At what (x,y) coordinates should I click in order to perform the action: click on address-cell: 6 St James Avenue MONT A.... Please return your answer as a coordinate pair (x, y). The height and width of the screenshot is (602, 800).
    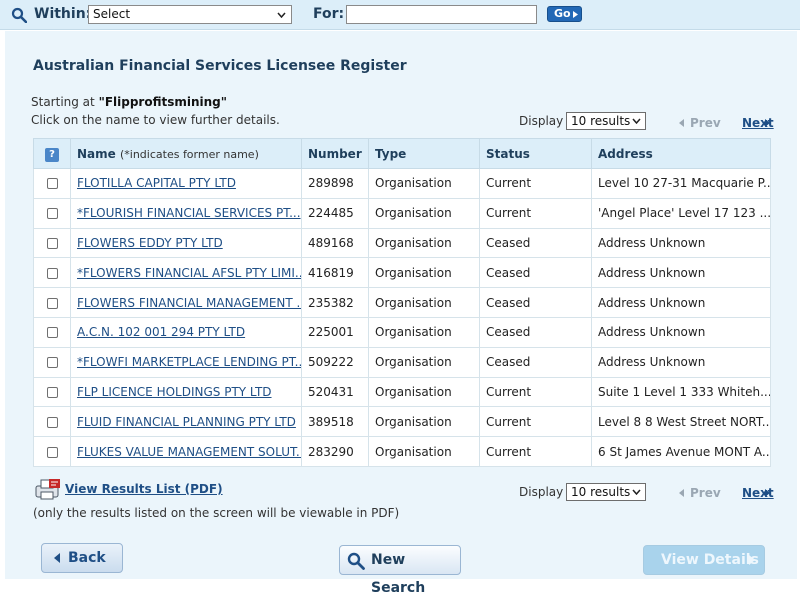
    Looking at the image, I should click on (681, 451).